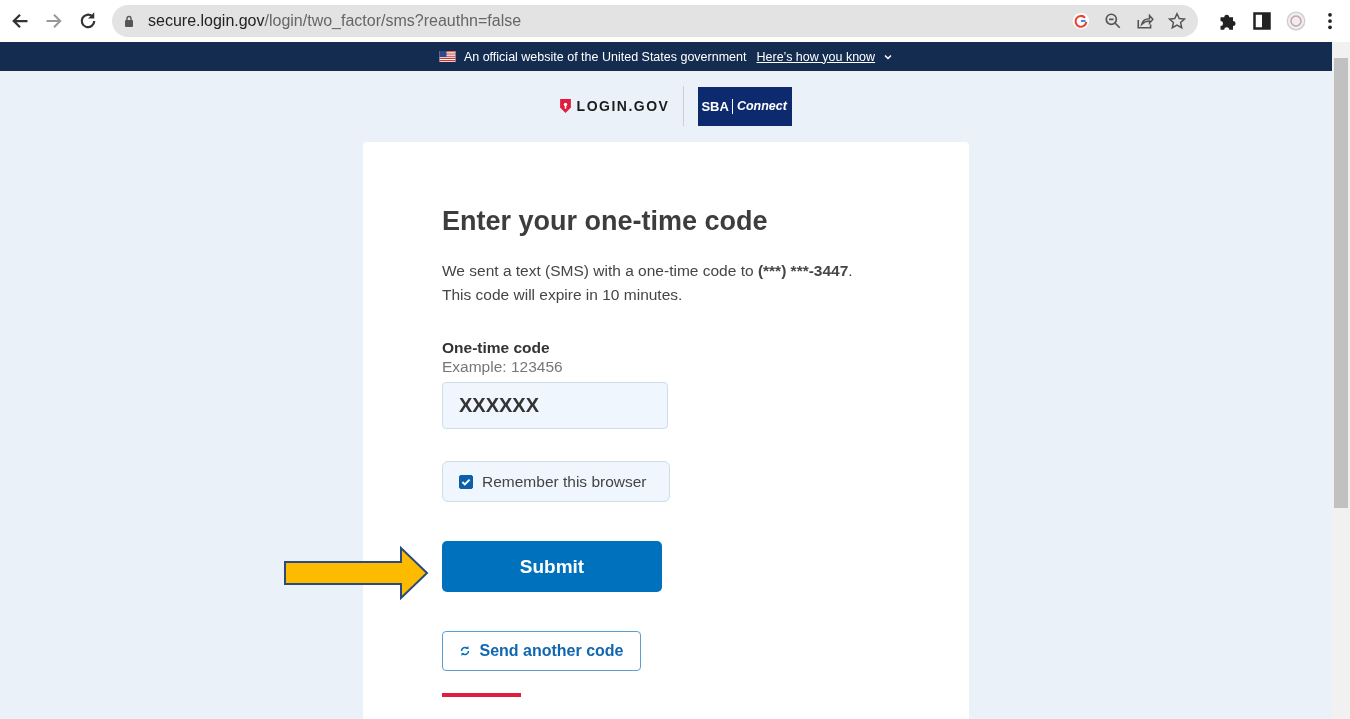 The width and height of the screenshot is (1350, 719). Describe the element at coordinates (648, 283) in the screenshot. I see `intro-text: We sent a text (SMS) with a one-time code to (***) ***-3447. This code will expire in 10 minutes.` at that location.